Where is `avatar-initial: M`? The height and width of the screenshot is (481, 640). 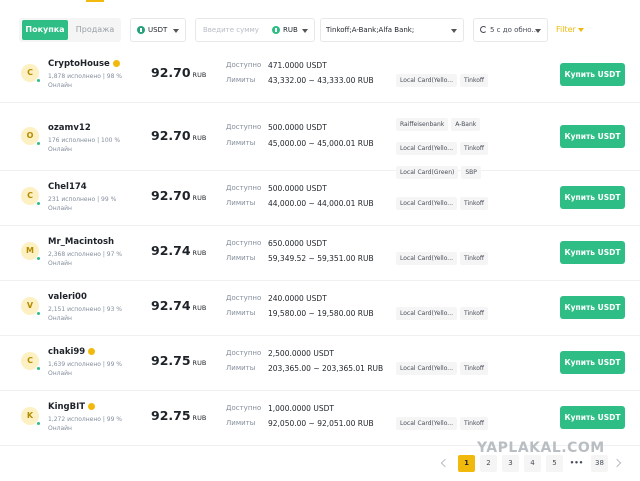
avatar-initial: M is located at coordinates (30, 250).